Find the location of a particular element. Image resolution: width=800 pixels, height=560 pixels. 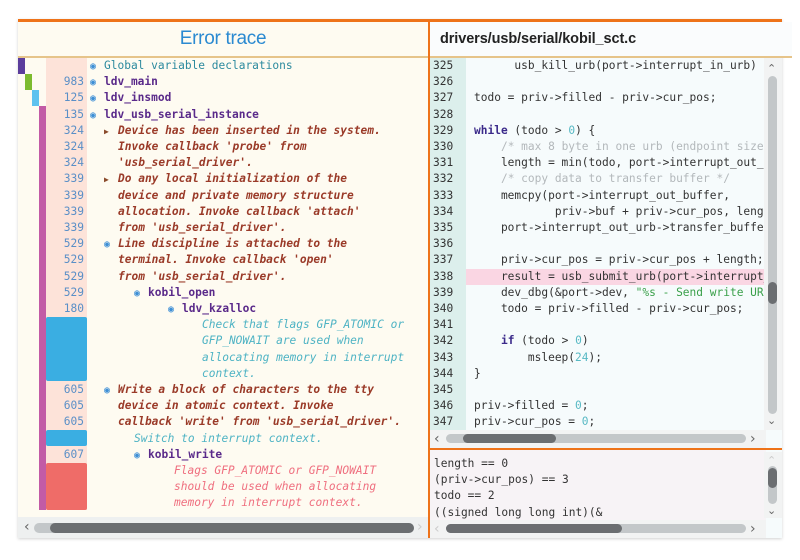

trace-note-text: from 'usb_serial_driver'. is located at coordinates (202, 227).